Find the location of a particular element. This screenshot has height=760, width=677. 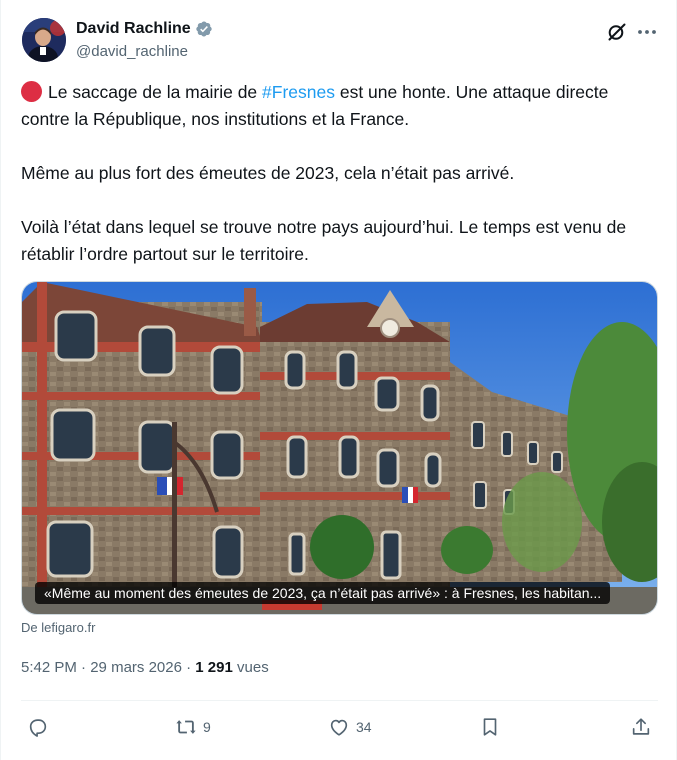

retweet-button: 9 is located at coordinates (193, 727).